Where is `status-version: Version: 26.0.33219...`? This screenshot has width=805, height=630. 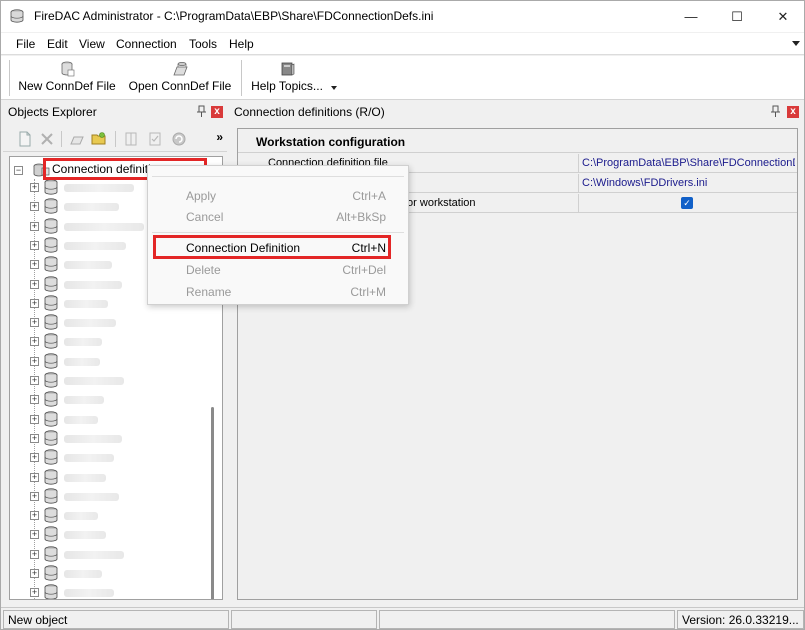 status-version: Version: 26.0.33219... is located at coordinates (740, 619).